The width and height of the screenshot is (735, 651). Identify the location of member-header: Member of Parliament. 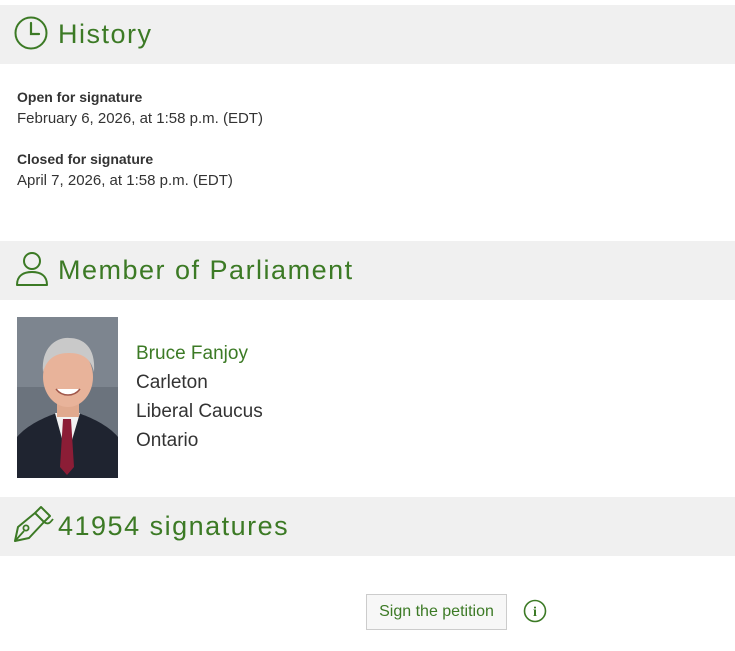
(367, 270).